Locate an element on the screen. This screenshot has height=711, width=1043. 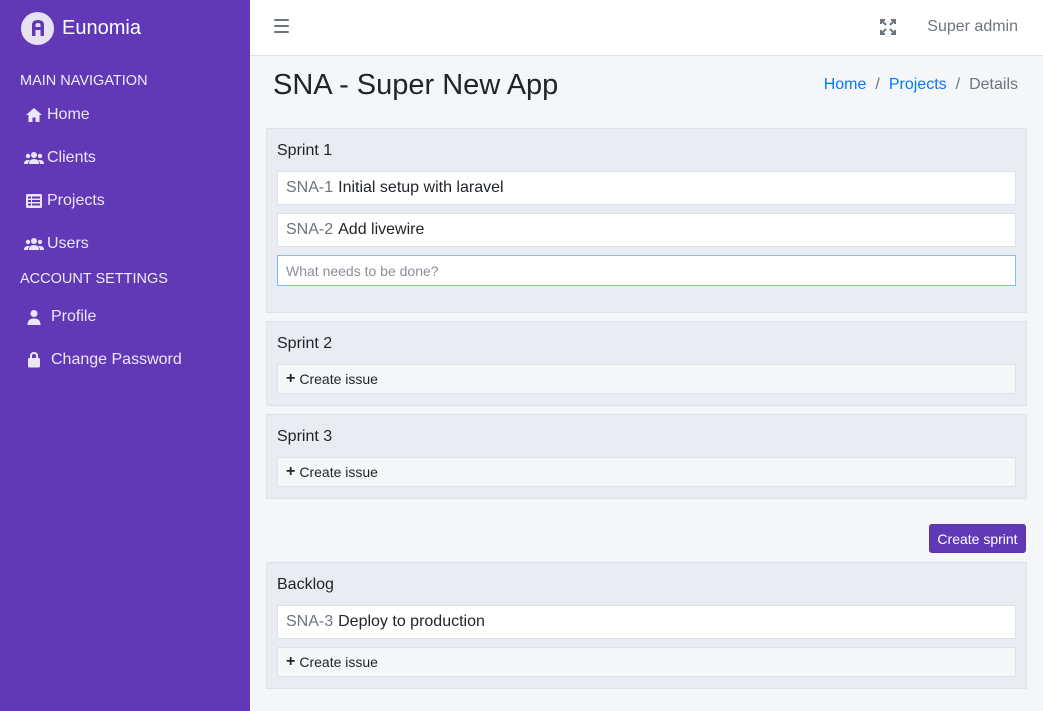
list-icon is located at coordinates (34, 201).